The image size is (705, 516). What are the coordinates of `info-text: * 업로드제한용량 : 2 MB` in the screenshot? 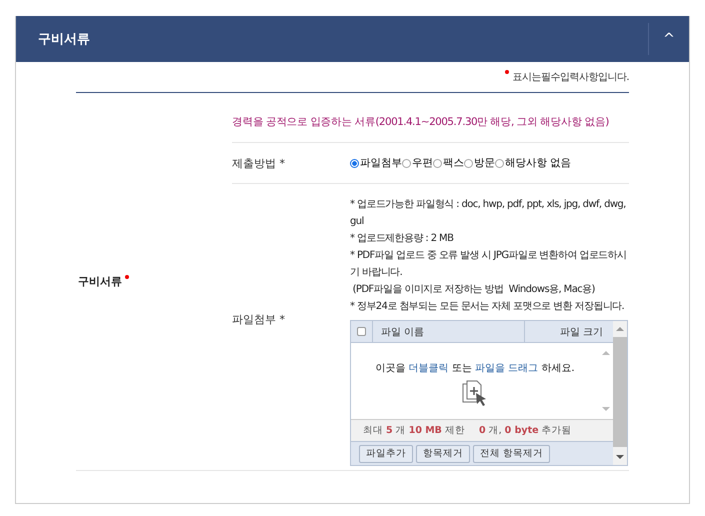 It's located at (402, 239).